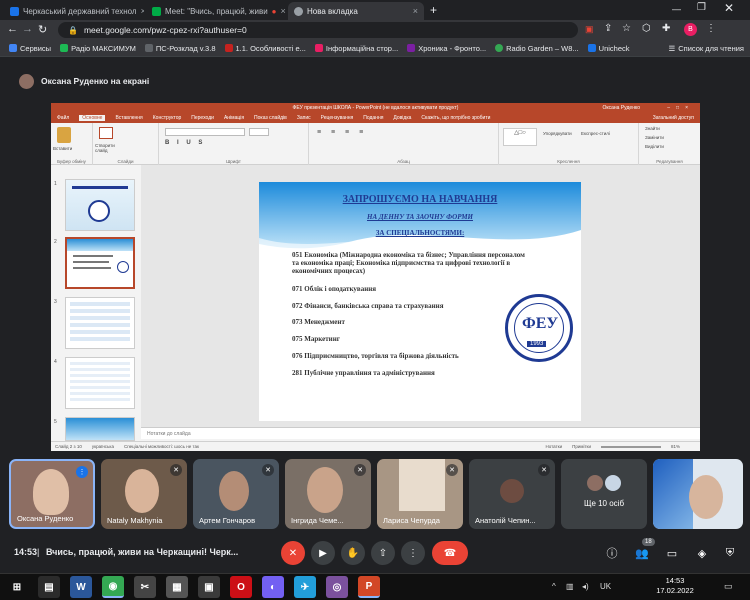 The height and width of the screenshot is (600, 750). Describe the element at coordinates (630, 446) in the screenshot. I see `zoom-slider` at that location.